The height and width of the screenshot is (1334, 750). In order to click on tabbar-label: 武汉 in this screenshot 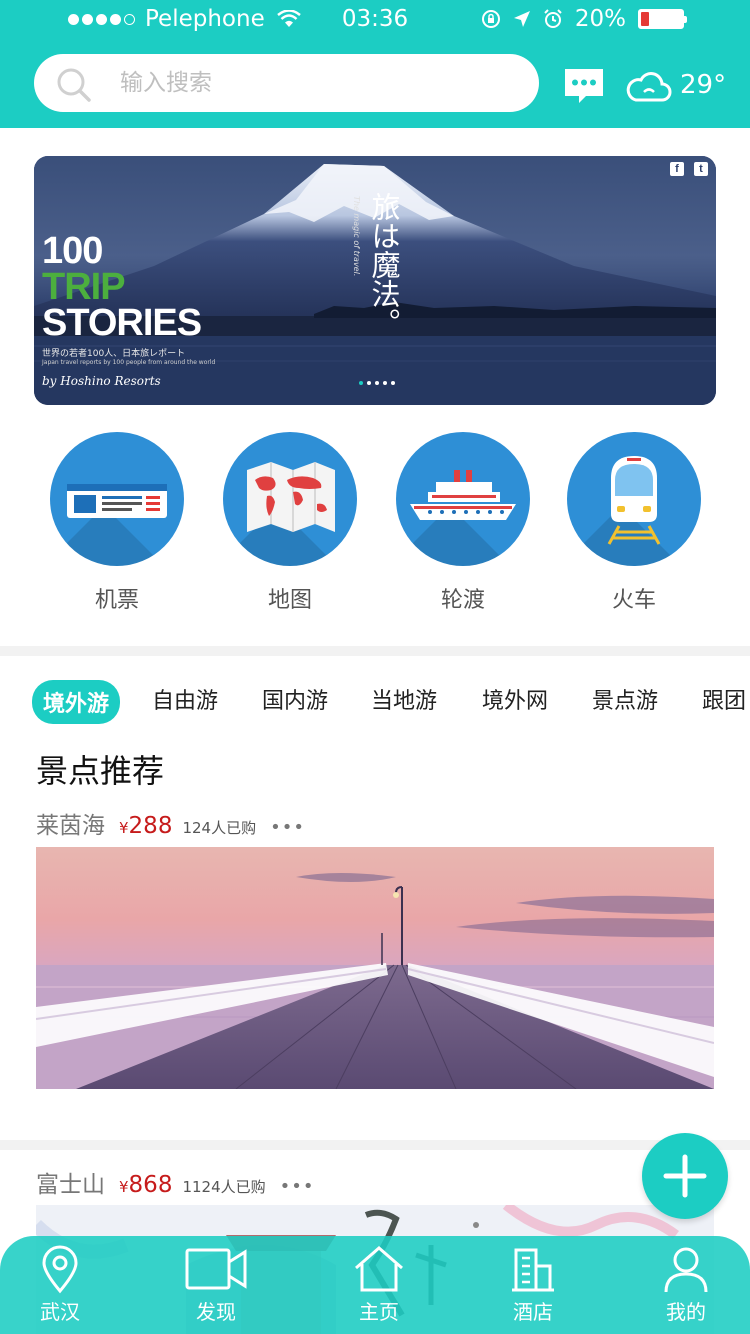, I will do `click(60, 1312)`.